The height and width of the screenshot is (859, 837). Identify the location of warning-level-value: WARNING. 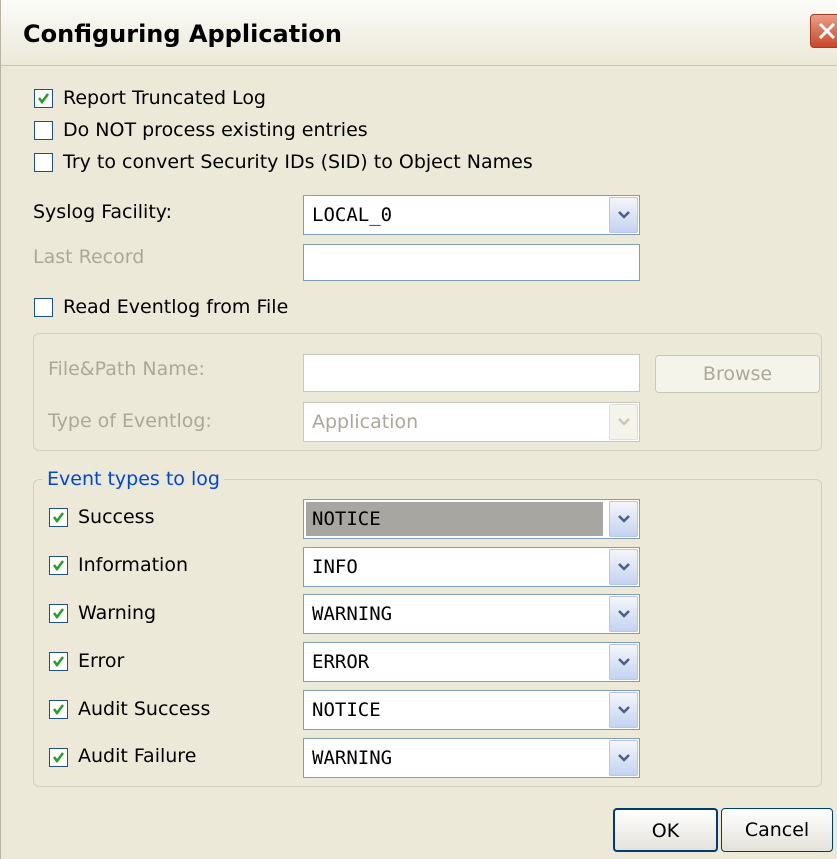
(352, 614).